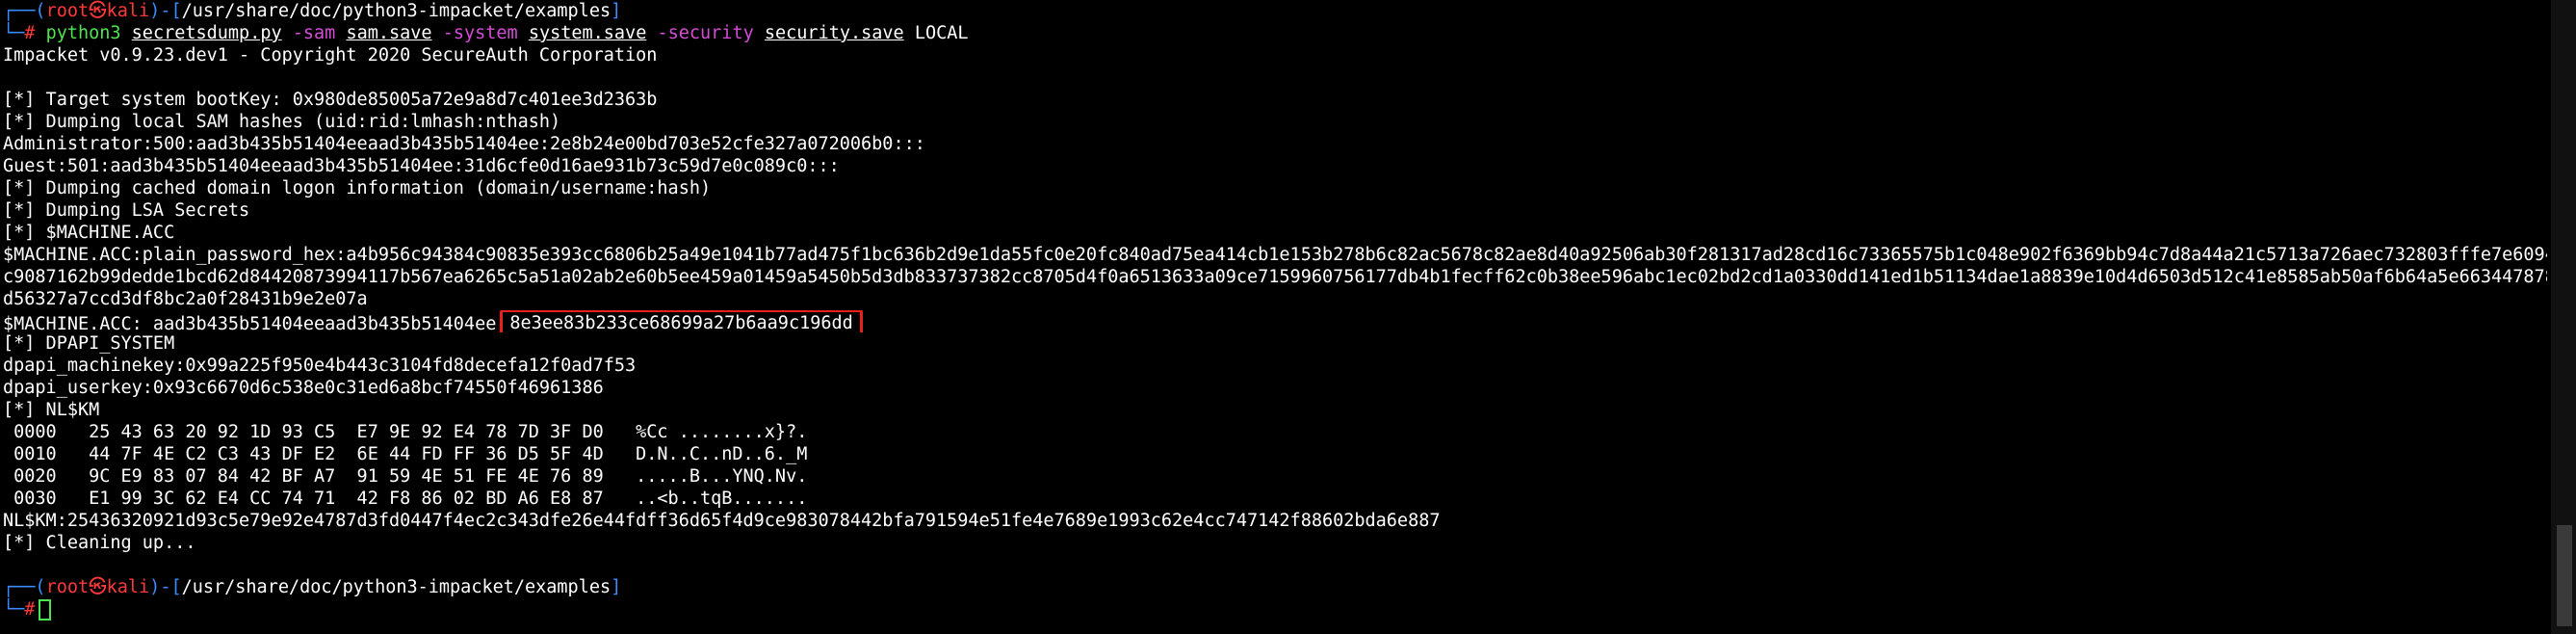 The width and height of the screenshot is (2576, 634). What do you see at coordinates (45, 610) in the screenshot?
I see `cursor` at bounding box center [45, 610].